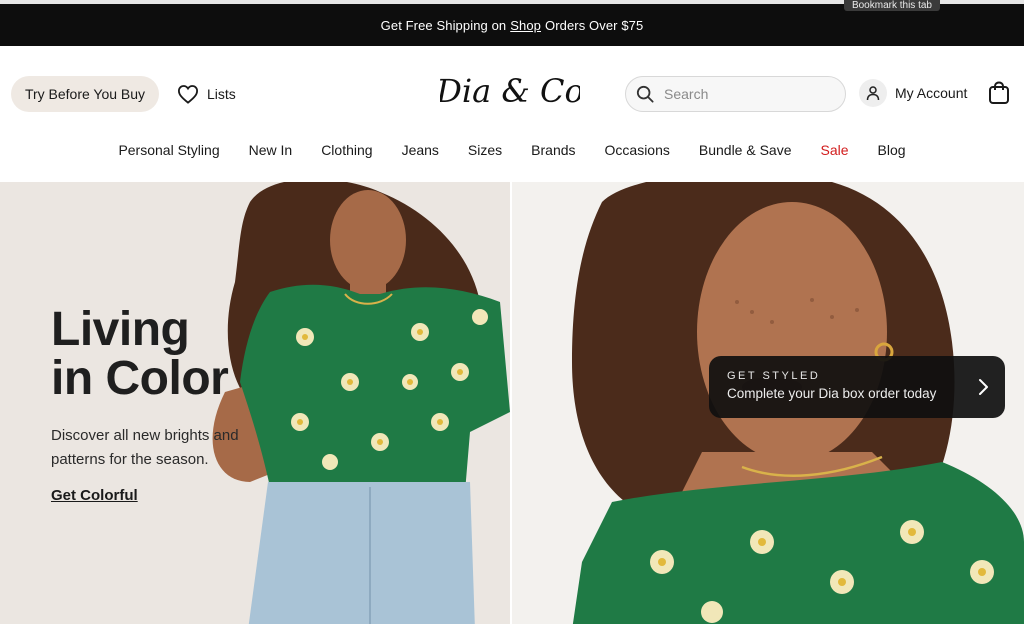 This screenshot has width=1024, height=630. What do you see at coordinates (892, 155) in the screenshot?
I see `nav-blog: Blog` at bounding box center [892, 155].